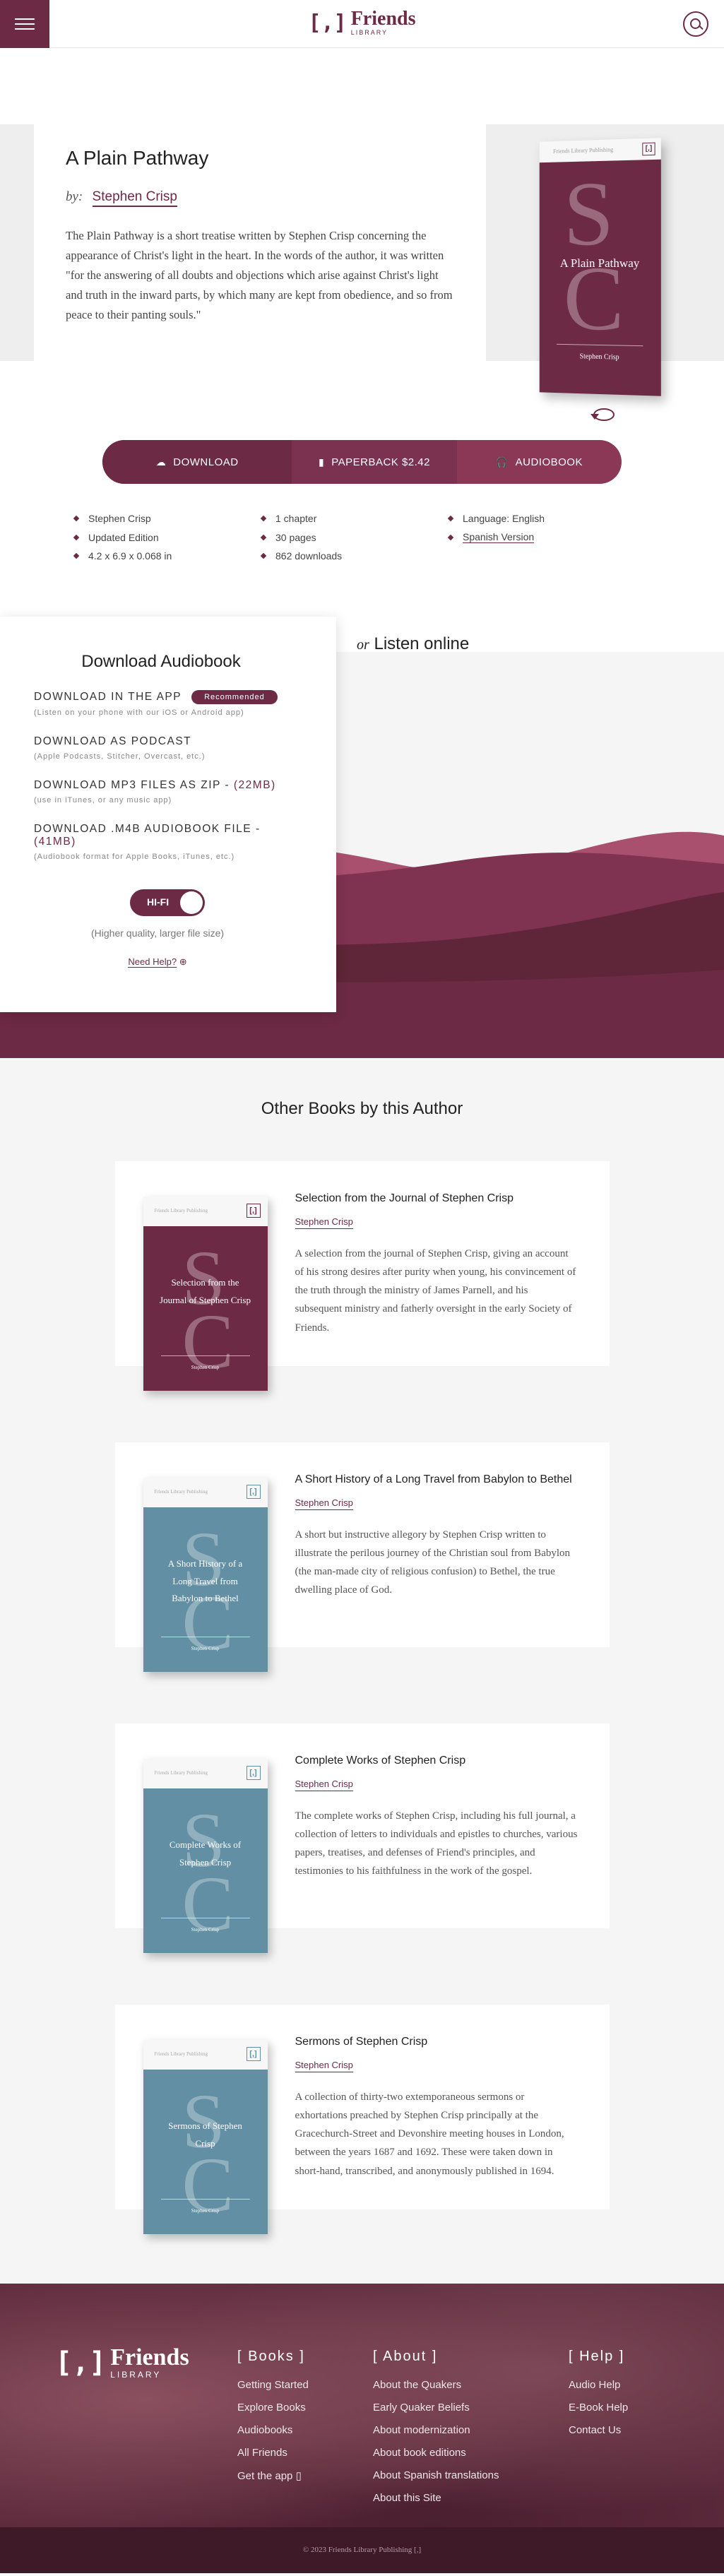 Image resolution: width=724 pixels, height=2576 pixels. What do you see at coordinates (436, 2453) in the screenshot?
I see `footer-link-editions: About book editions` at bounding box center [436, 2453].